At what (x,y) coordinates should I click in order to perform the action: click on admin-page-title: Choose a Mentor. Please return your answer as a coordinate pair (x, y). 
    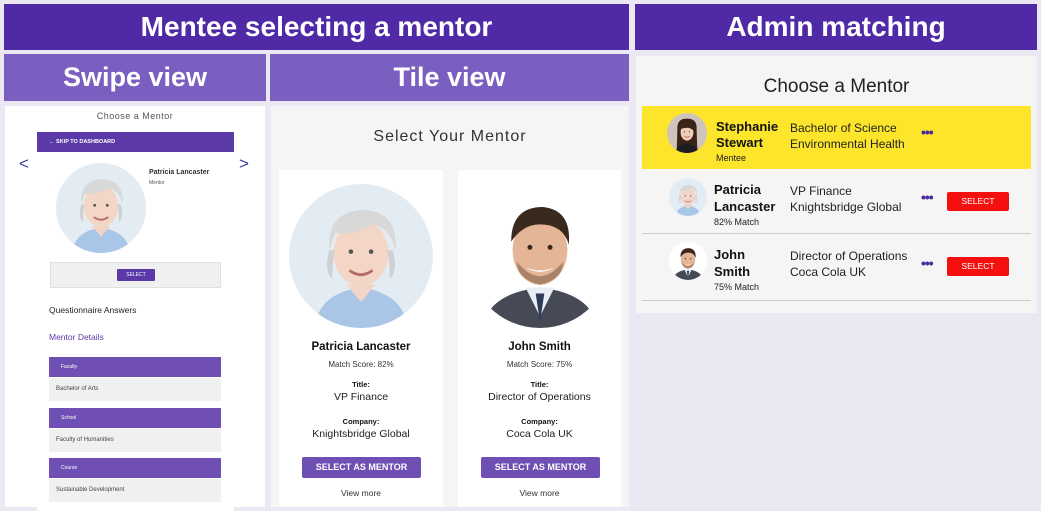
    Looking at the image, I should click on (836, 86).